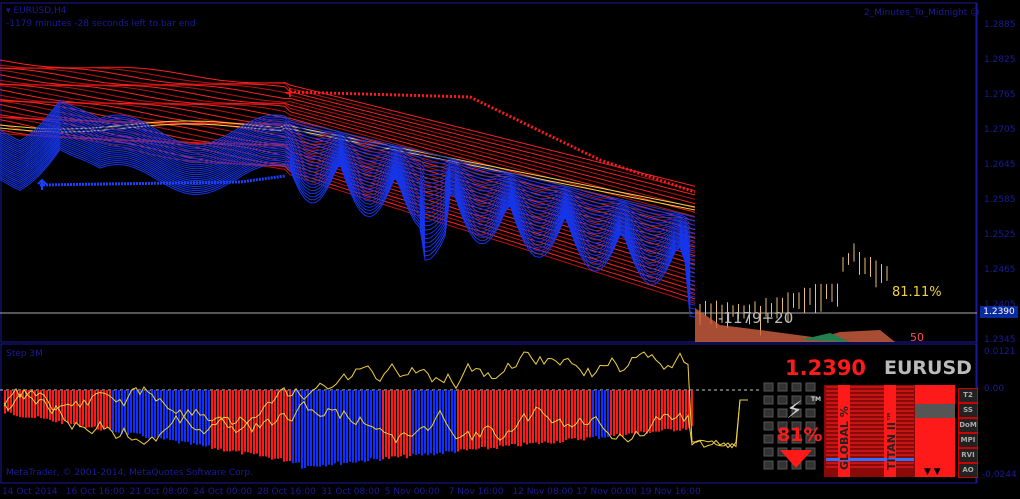  Describe the element at coordinates (1000, 95) in the screenshot. I see `price-tick: 1.2765` at that location.